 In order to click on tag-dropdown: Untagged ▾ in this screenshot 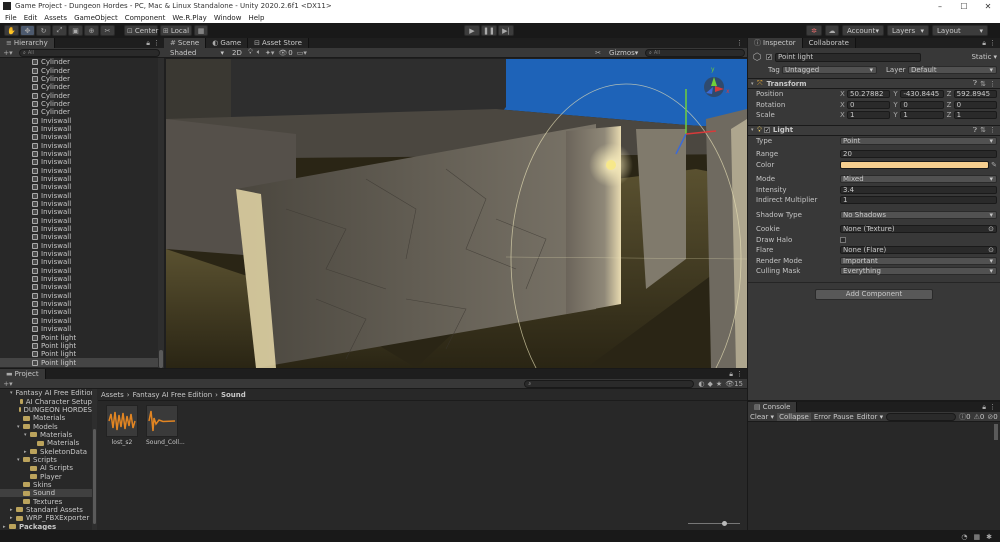, I will do `click(829, 69)`.